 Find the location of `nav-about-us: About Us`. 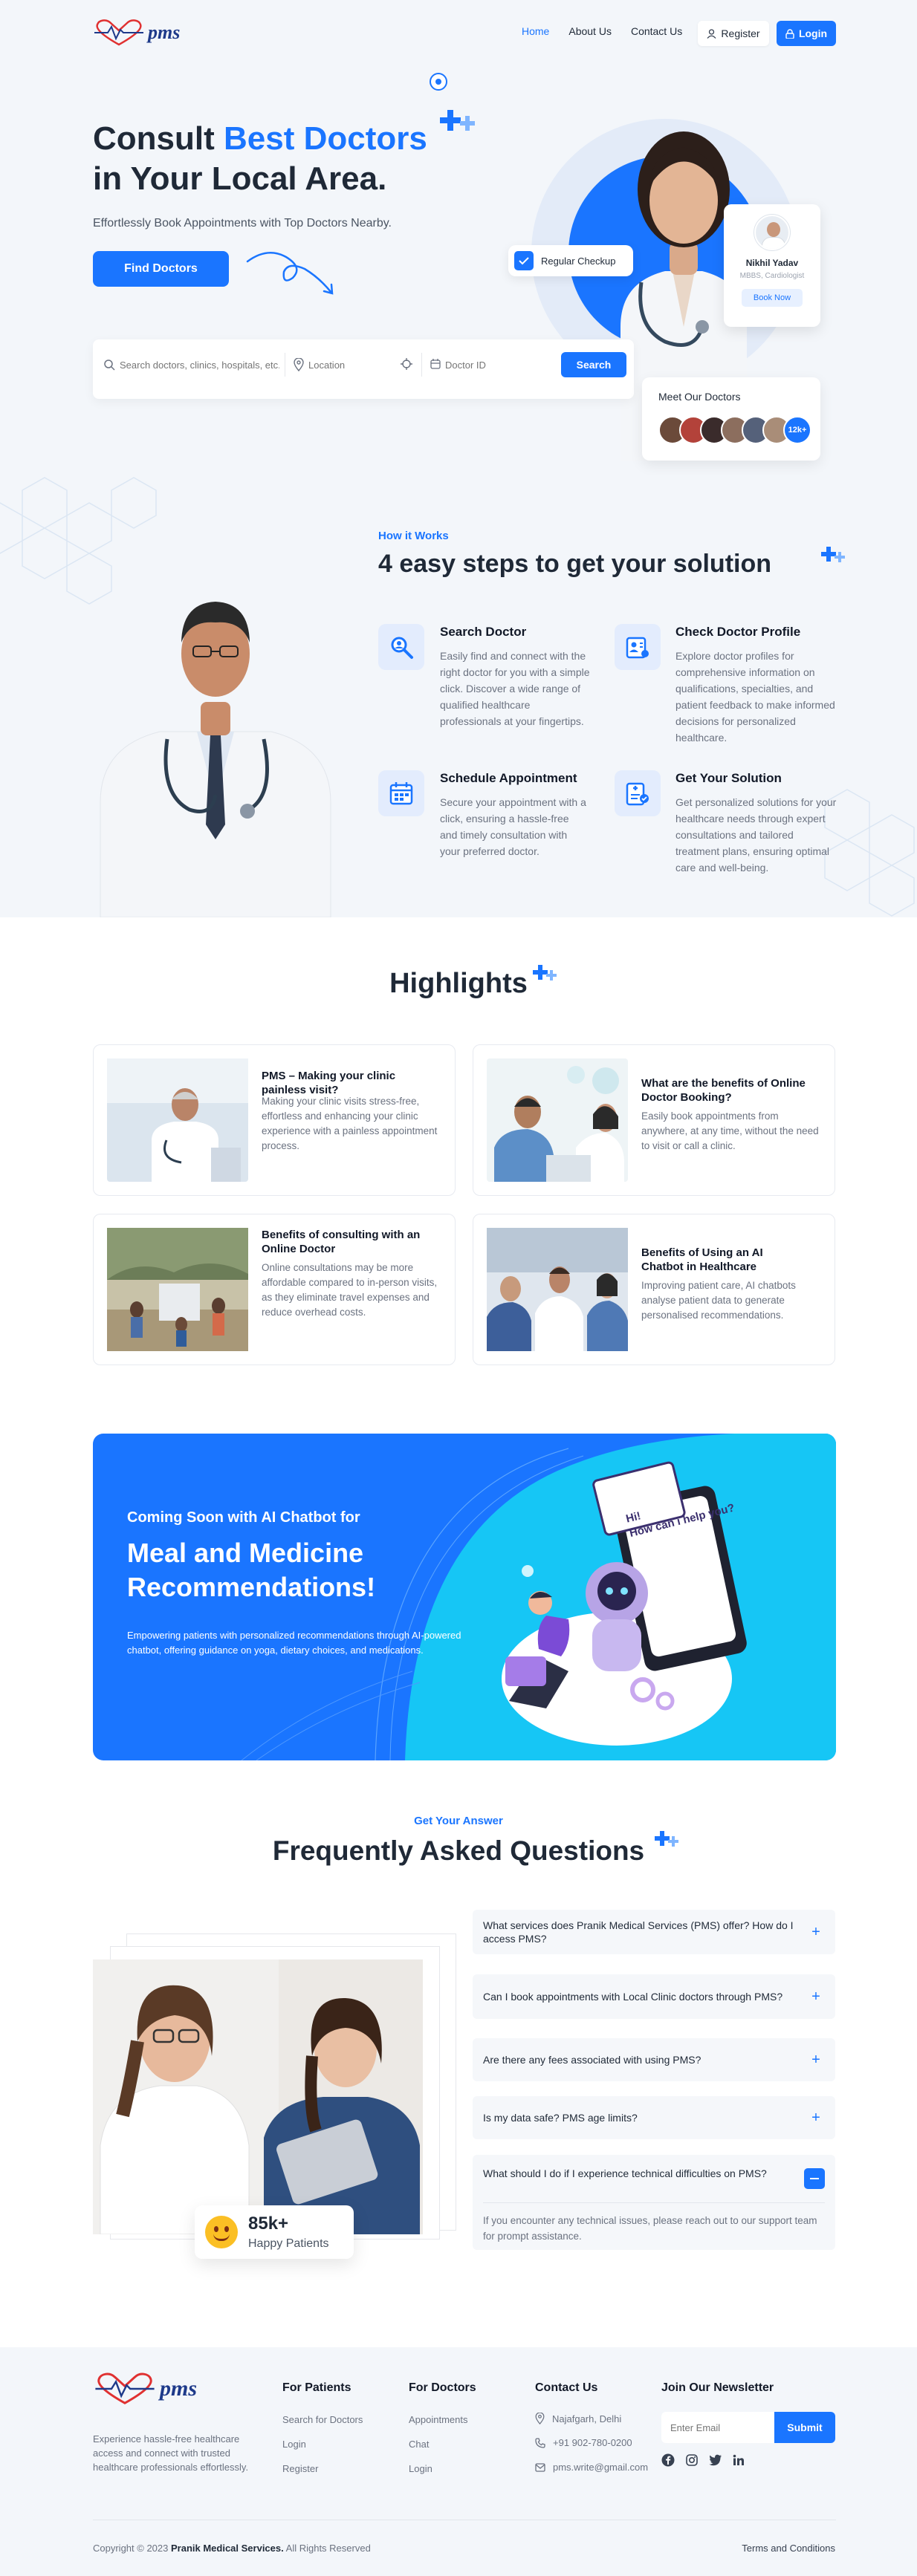

nav-about-us: About Us is located at coordinates (590, 31).